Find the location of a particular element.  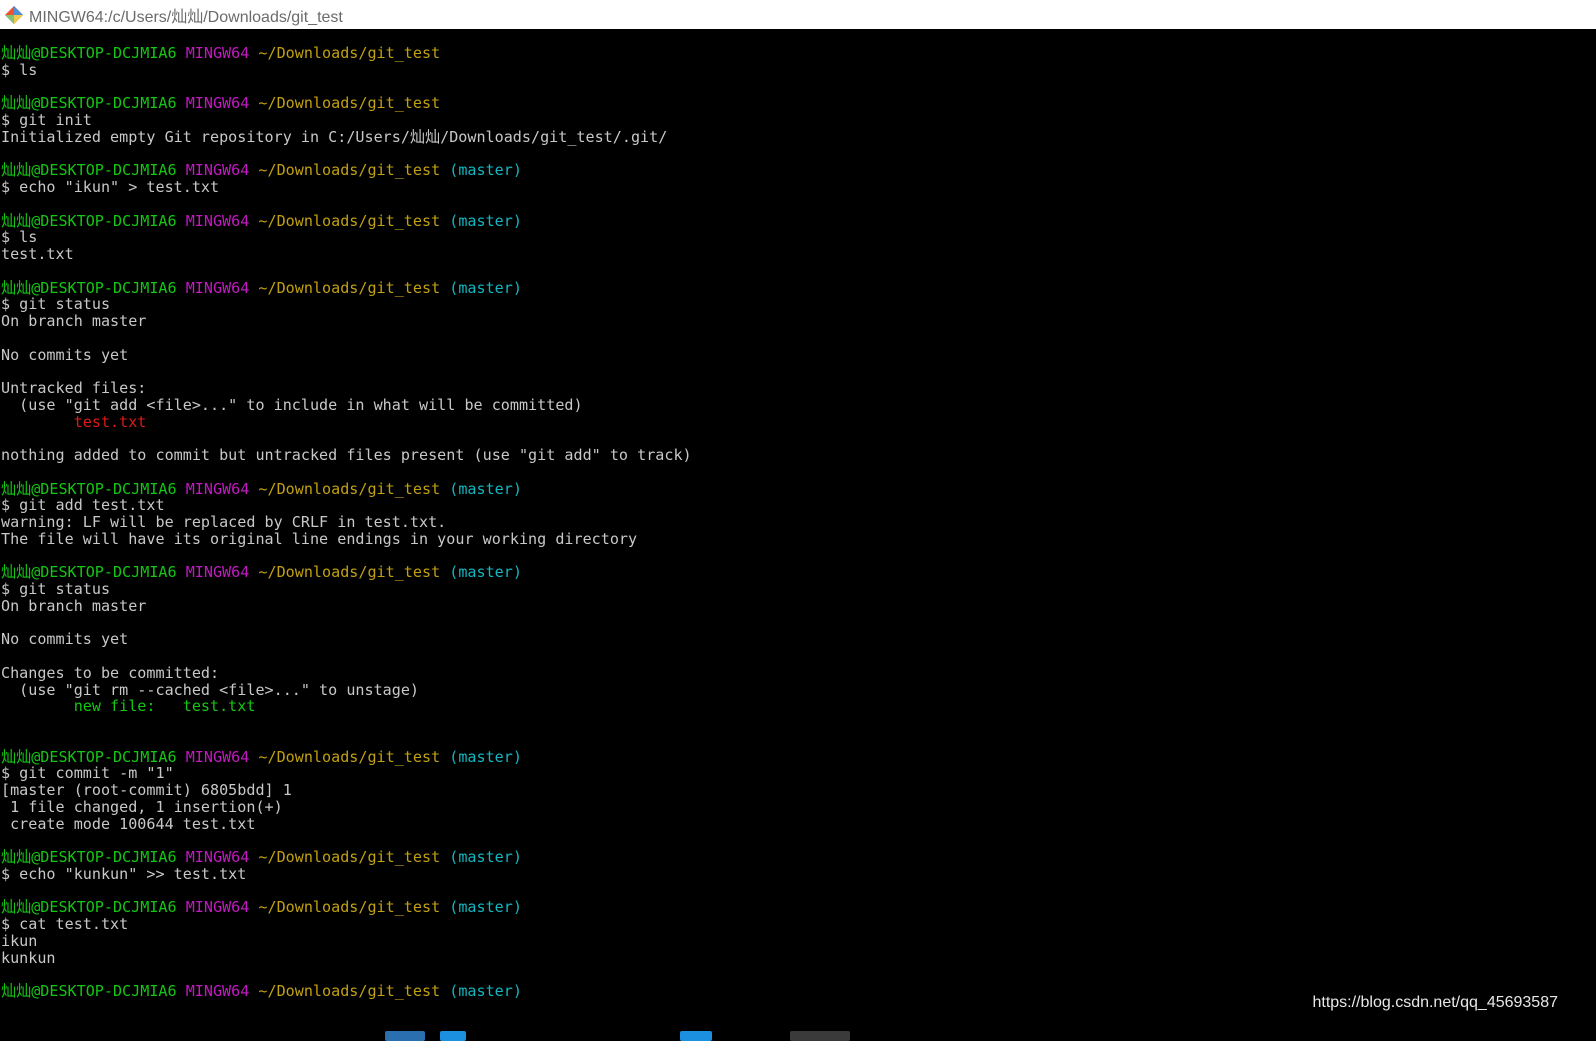

status-file-text: test.txt is located at coordinates (74, 421).